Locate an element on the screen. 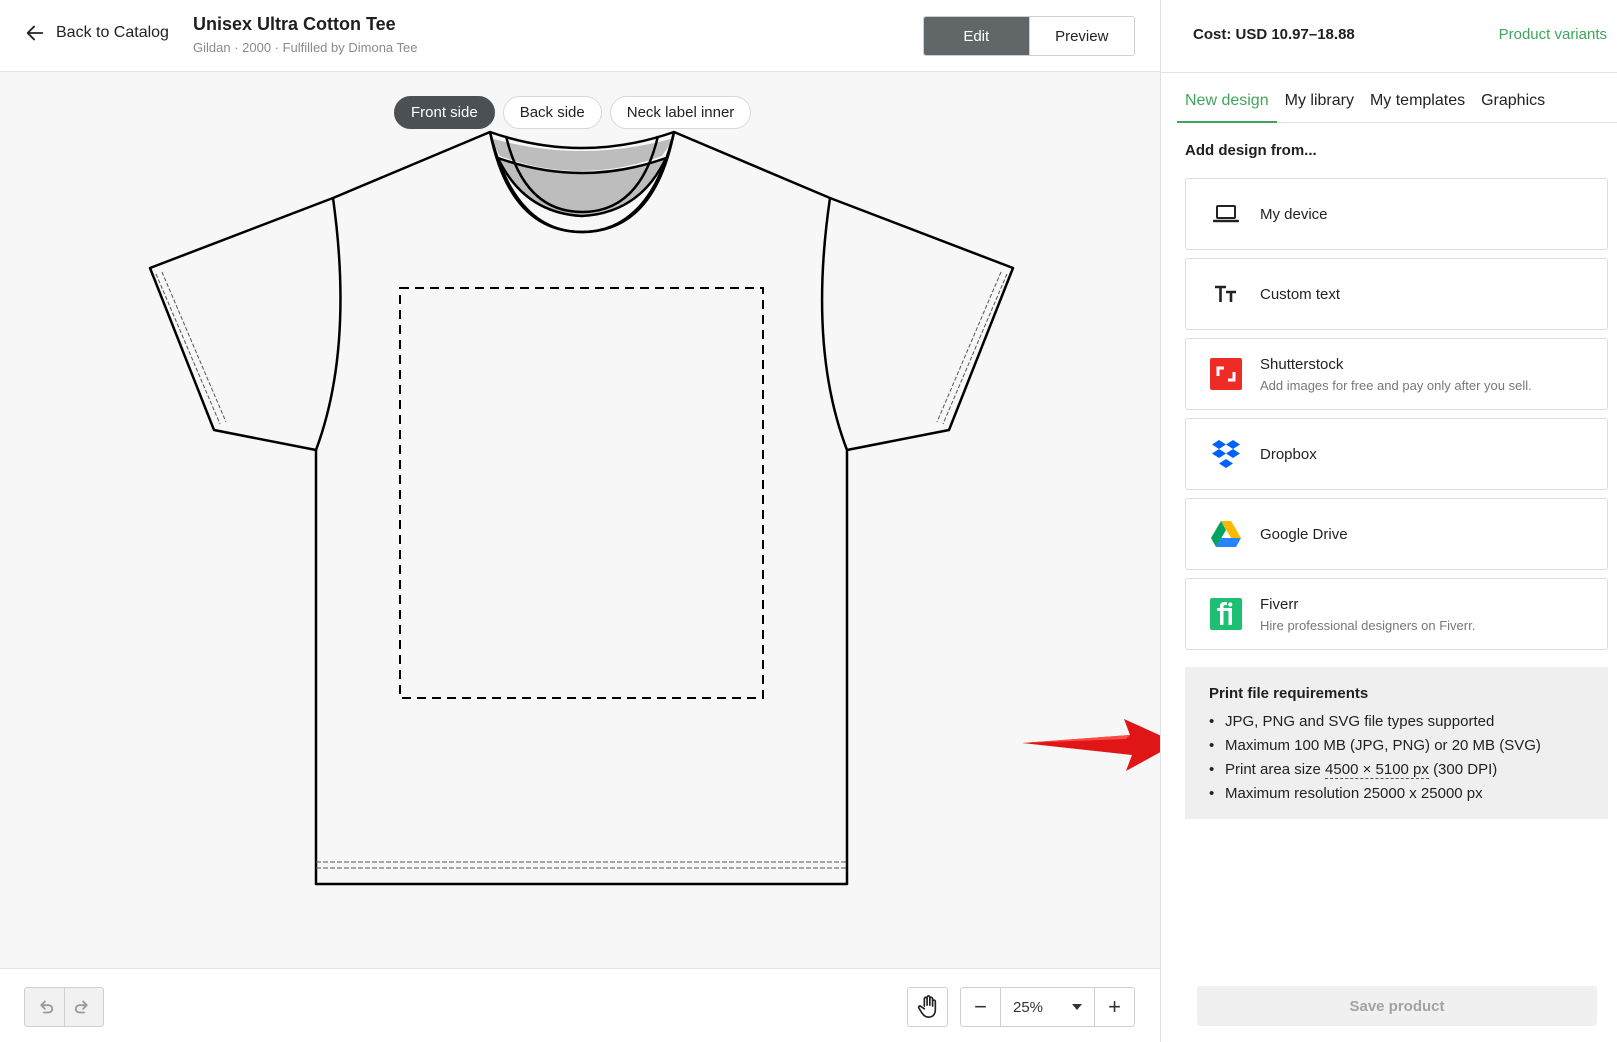 This screenshot has width=1617, height=1042. redo-icon is located at coordinates (81, 1007).